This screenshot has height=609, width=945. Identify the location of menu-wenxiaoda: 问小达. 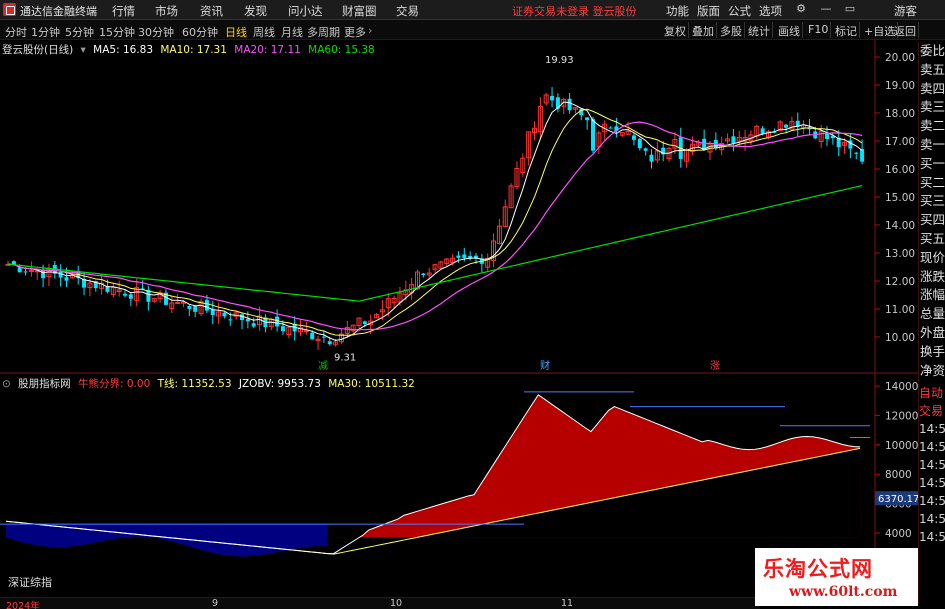
(305, 11).